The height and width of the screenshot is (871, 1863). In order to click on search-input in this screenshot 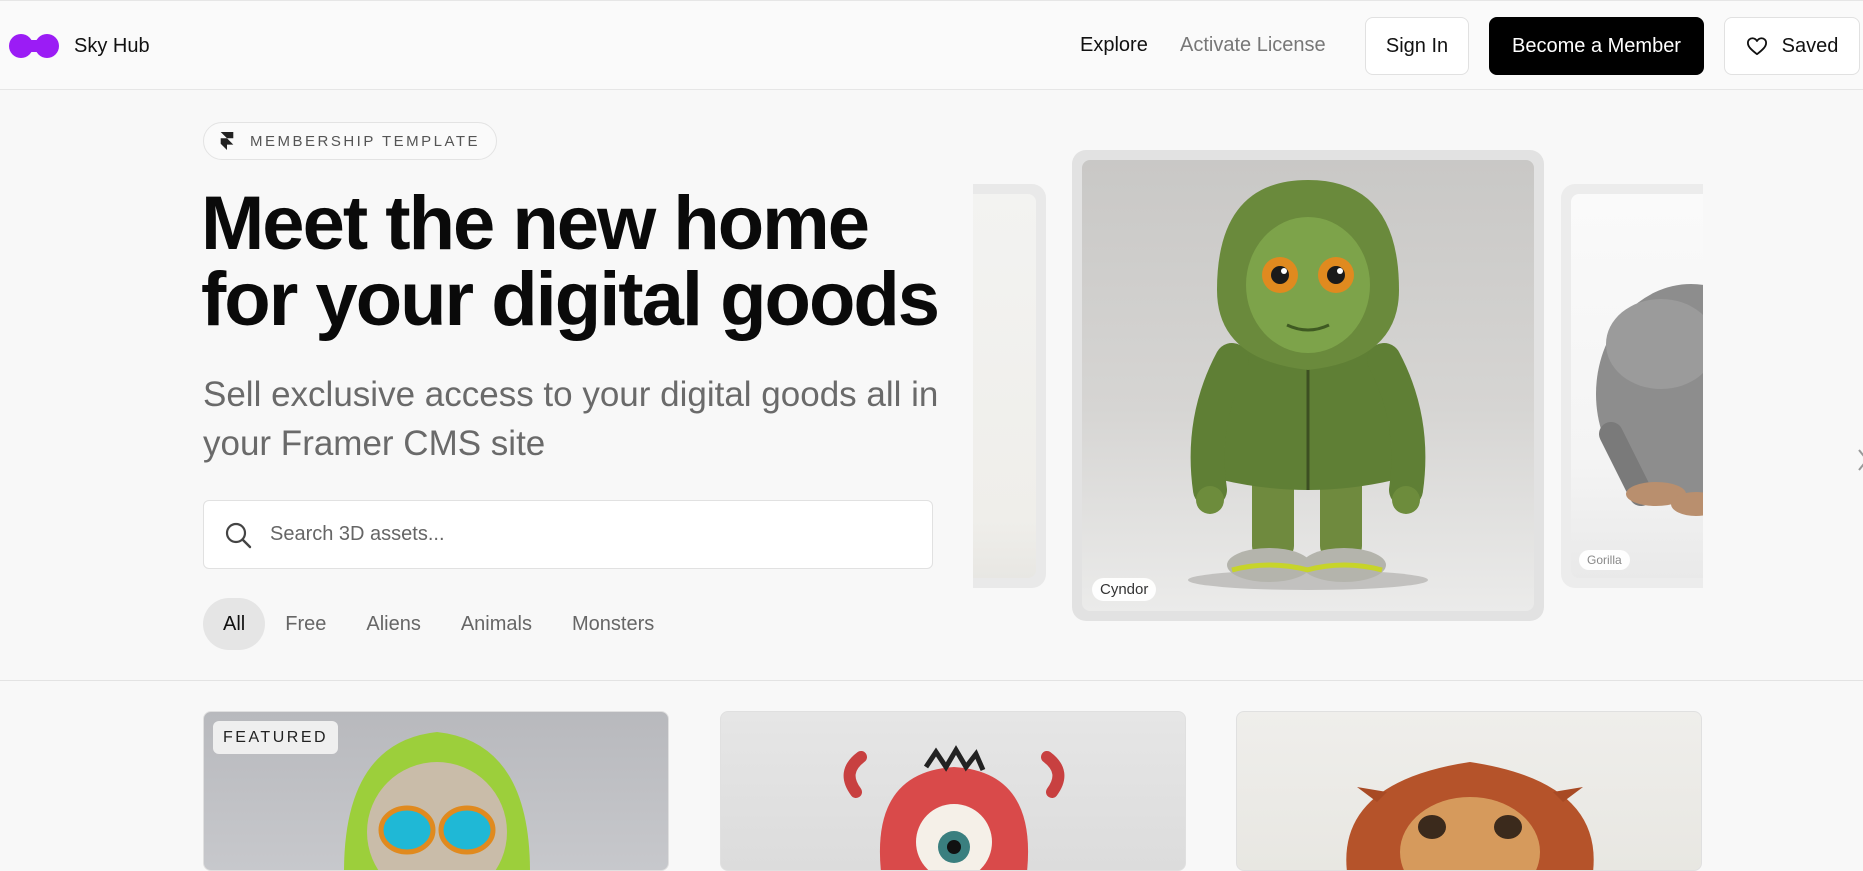, I will do `click(590, 534)`.